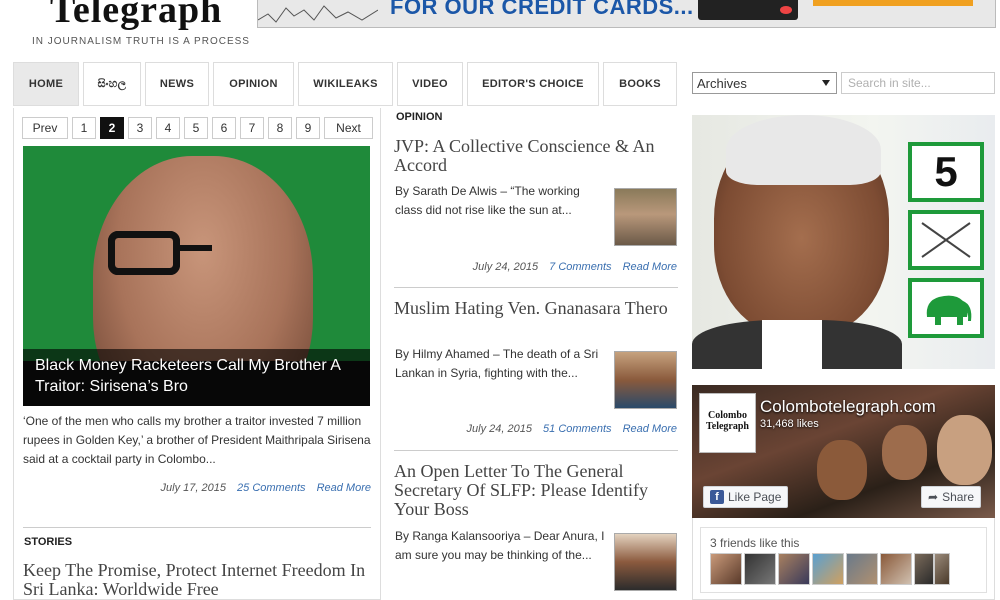 The image size is (1000, 600). I want to click on facebook-share-button: ➦ Share, so click(951, 497).